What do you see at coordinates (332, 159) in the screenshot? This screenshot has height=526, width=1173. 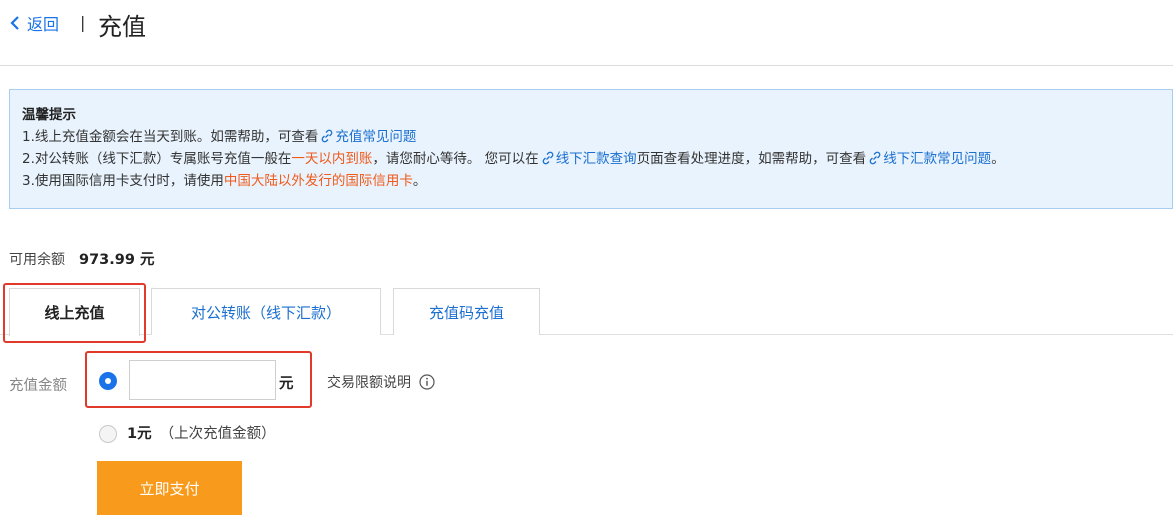 I see `arrival-time-highlight: 一天以内到账` at bounding box center [332, 159].